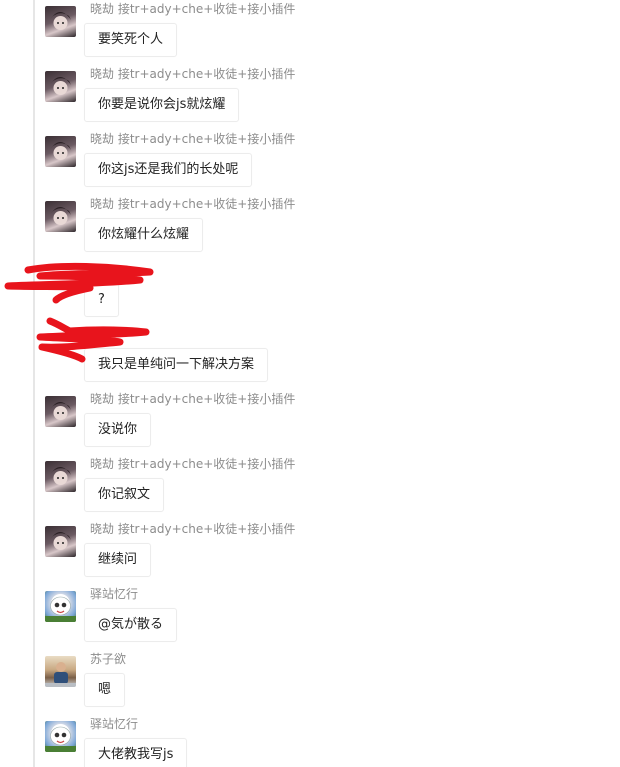 Image resolution: width=620 pixels, height=767 pixels. What do you see at coordinates (325, 556) in the screenshot?
I see `chat-message: 晓劫 接tr+ady+che+收徒+接小插件 继续问` at bounding box center [325, 556].